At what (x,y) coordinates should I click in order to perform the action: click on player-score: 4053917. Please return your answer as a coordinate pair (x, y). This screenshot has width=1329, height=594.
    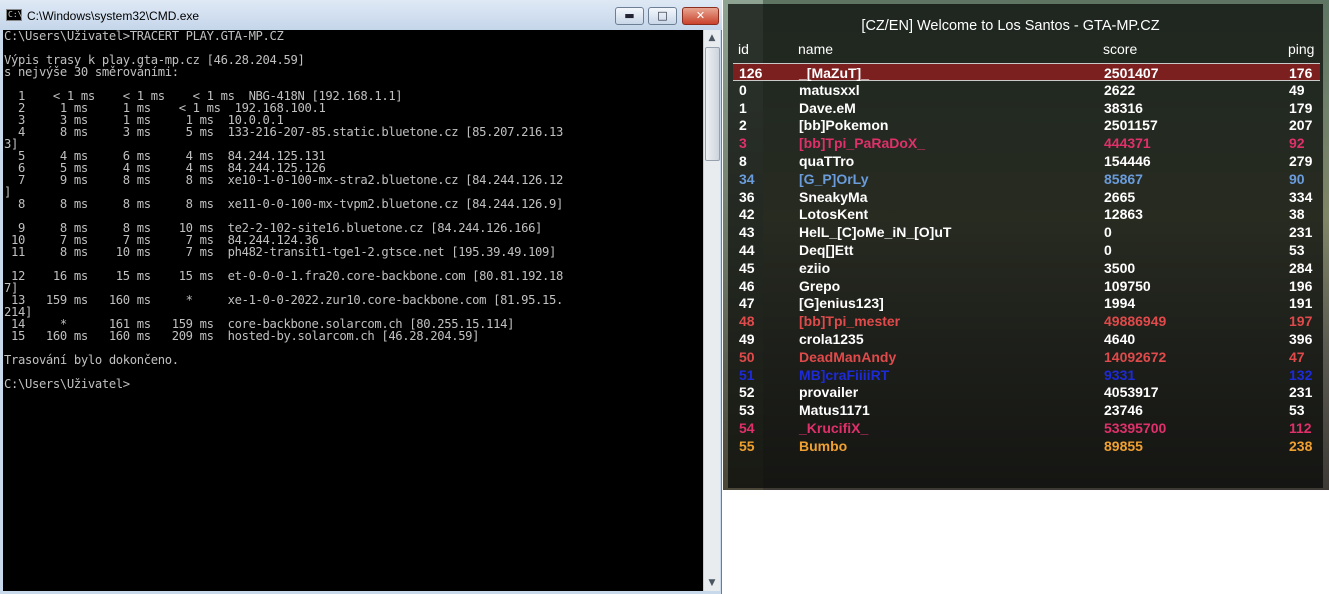
    Looking at the image, I should click on (1131, 392).